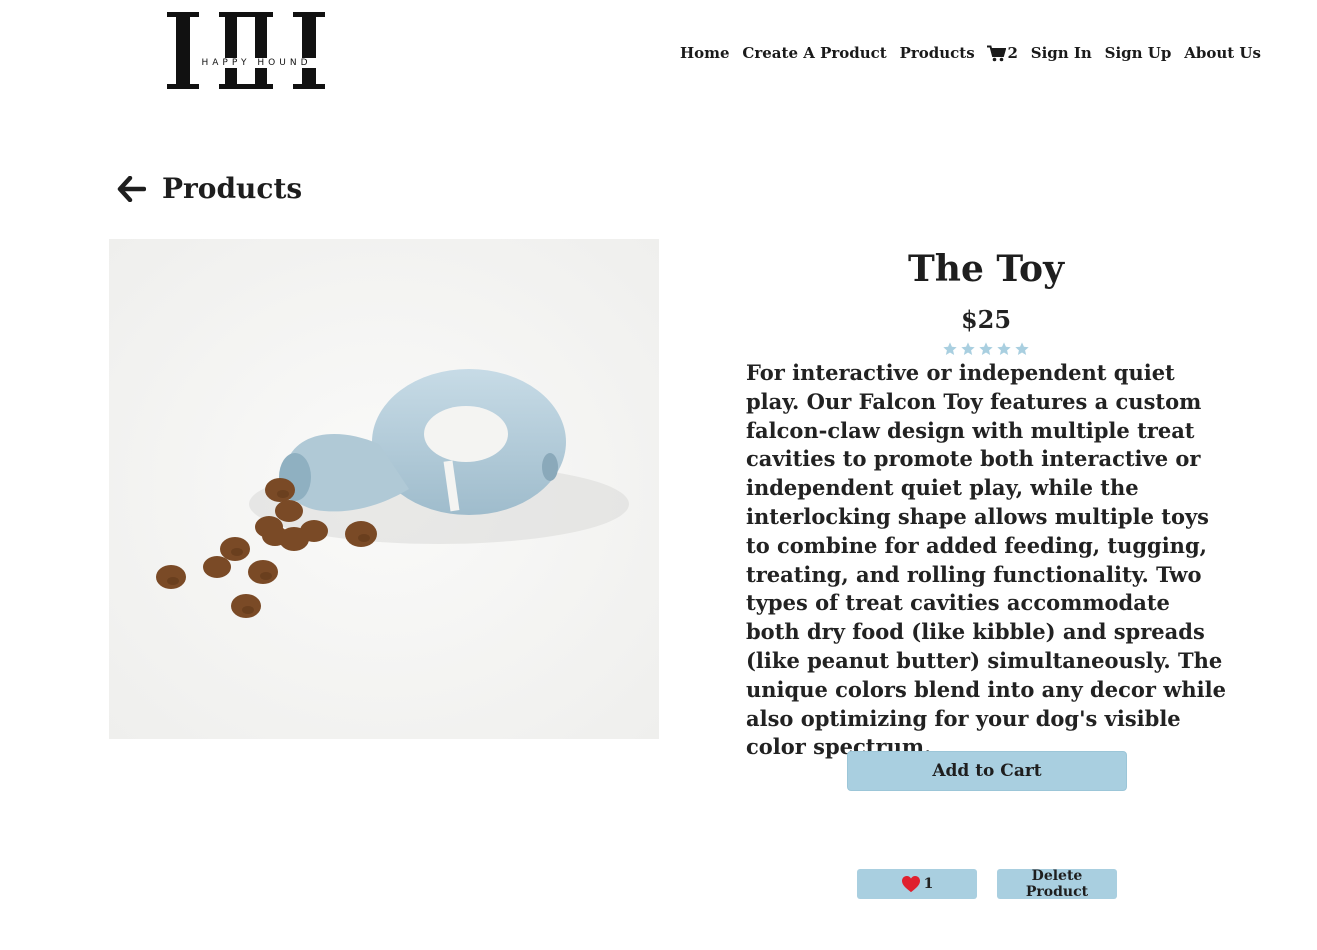 This screenshot has height=950, width=1317. I want to click on cart-count: 2, so click(1012, 53).